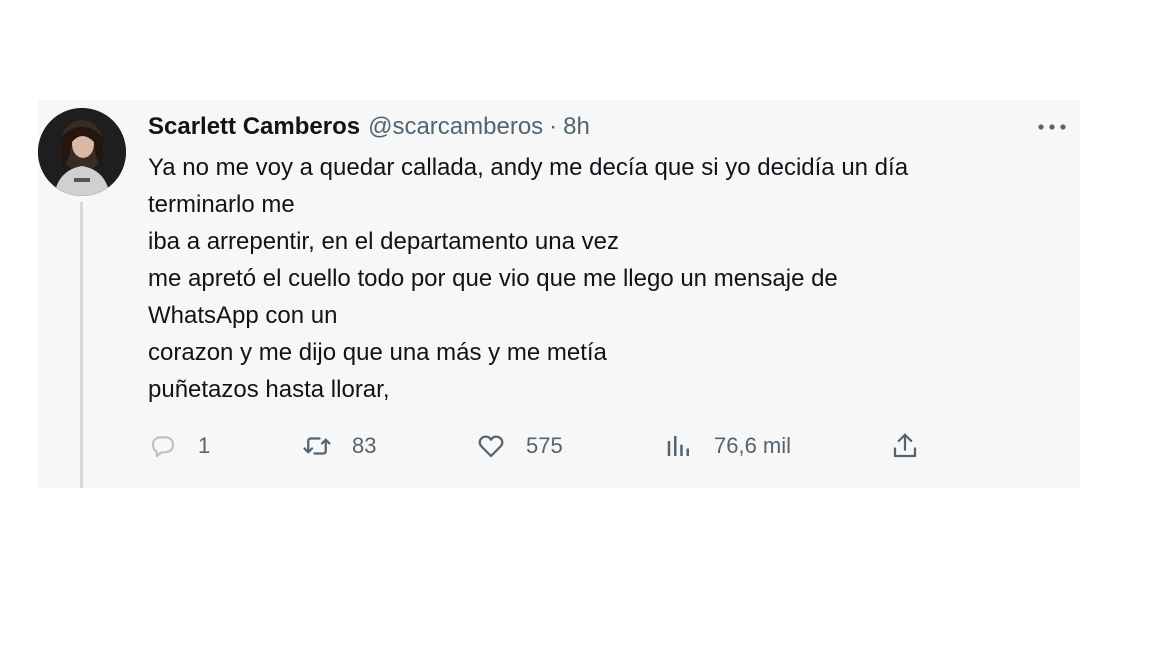 The image size is (1152, 648). I want to click on retweet-button: 83, so click(339, 446).